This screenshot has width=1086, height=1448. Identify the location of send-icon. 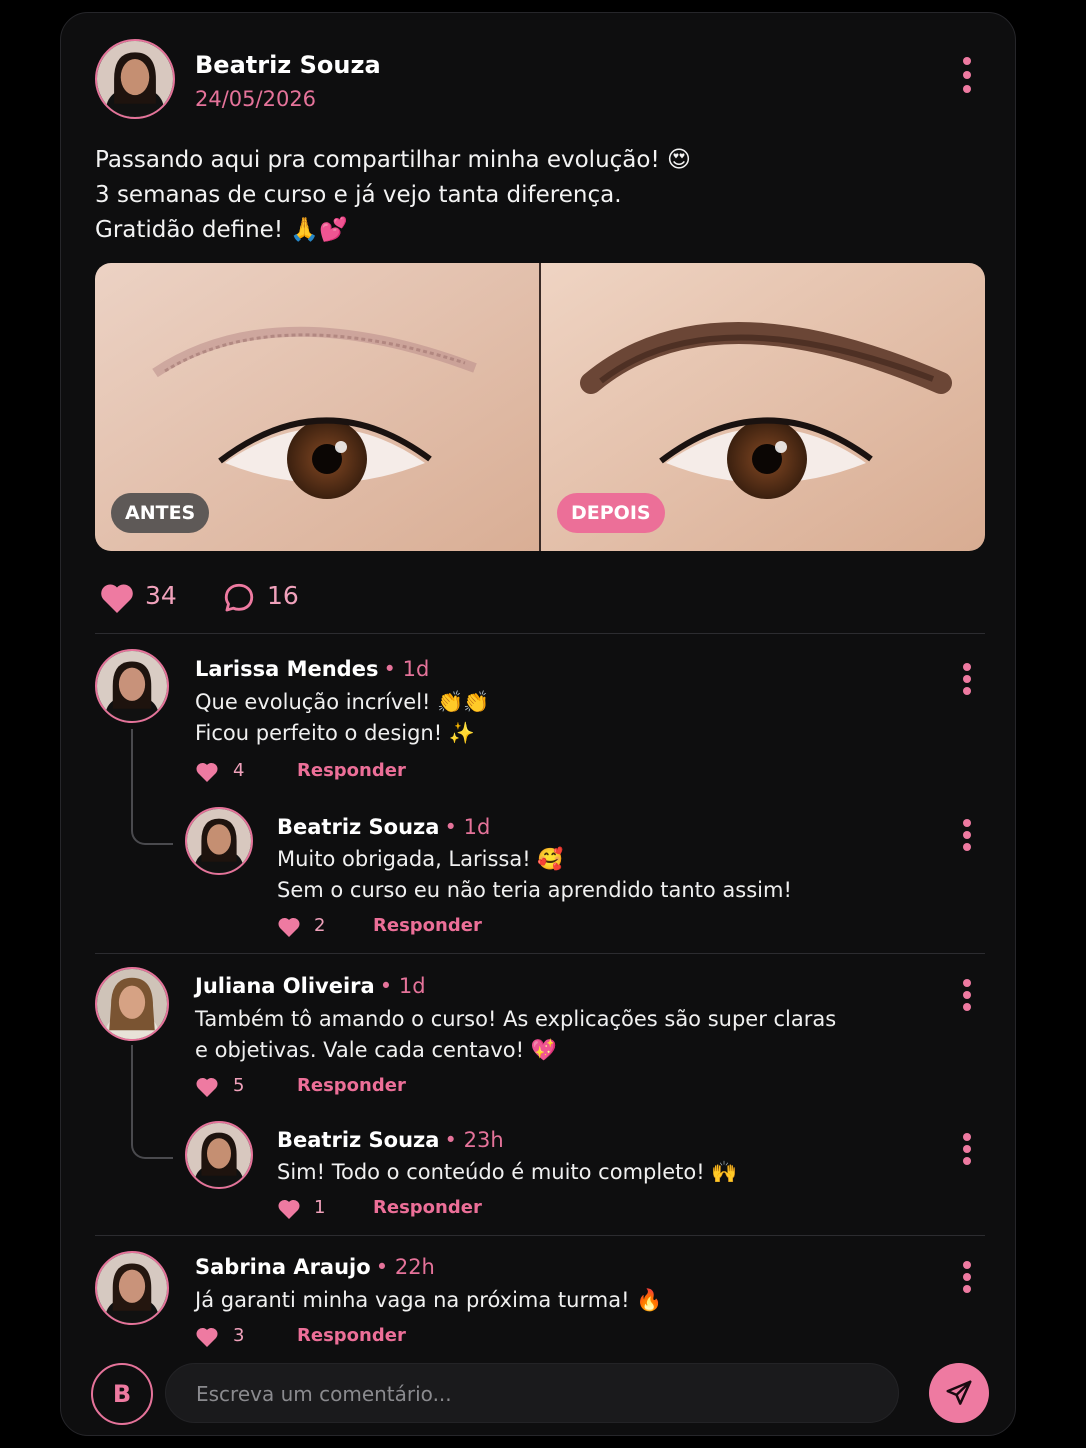
(959, 1392).